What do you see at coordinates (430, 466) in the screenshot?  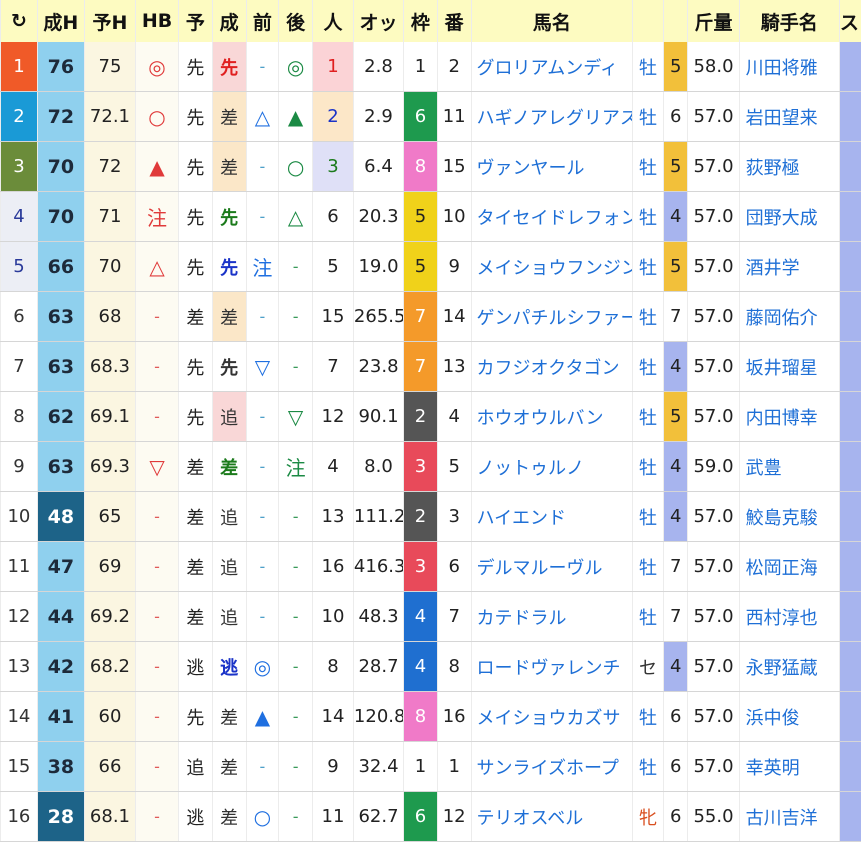 I see `table-row: 9 63 69.3 ▽ 差差 - 注 4 8.0 3 5 ノットゥルノ牡 4 59.0 武豊` at bounding box center [430, 466].